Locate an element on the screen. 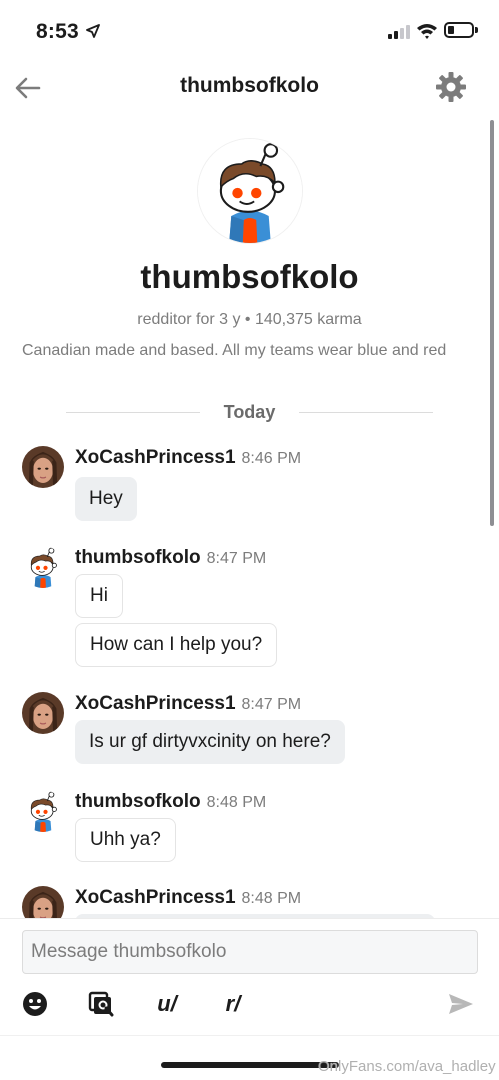  emoji-icon is located at coordinates (35, 1004).